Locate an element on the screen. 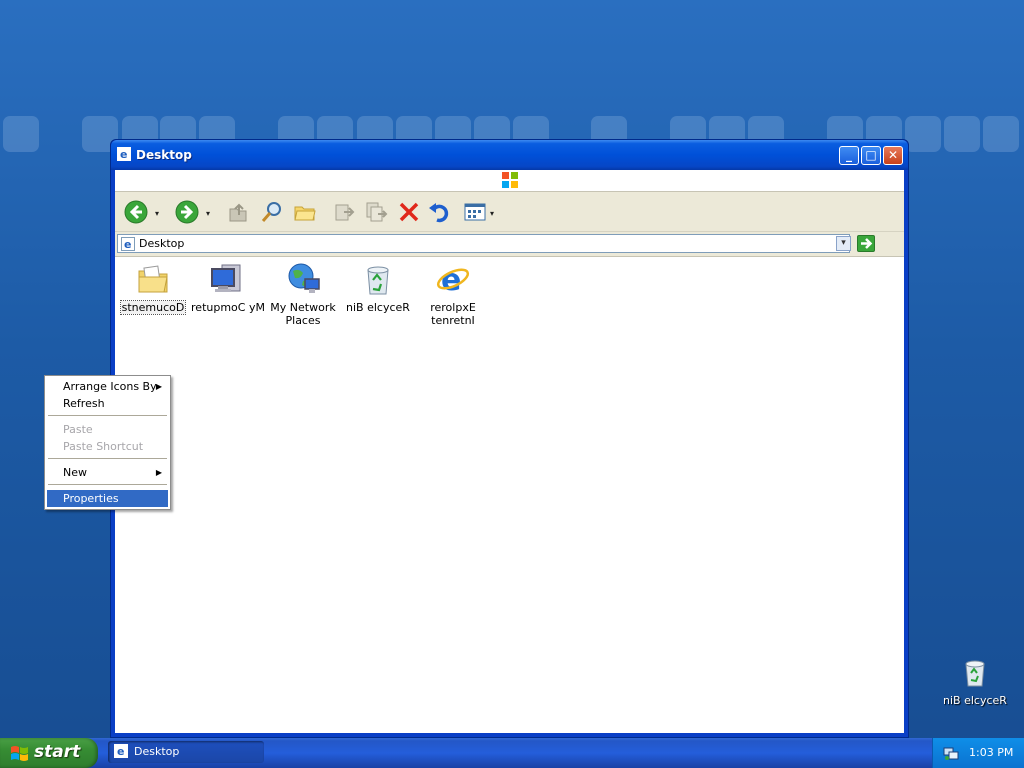 The height and width of the screenshot is (768, 1024). views-button: ▾ is located at coordinates (478, 212).